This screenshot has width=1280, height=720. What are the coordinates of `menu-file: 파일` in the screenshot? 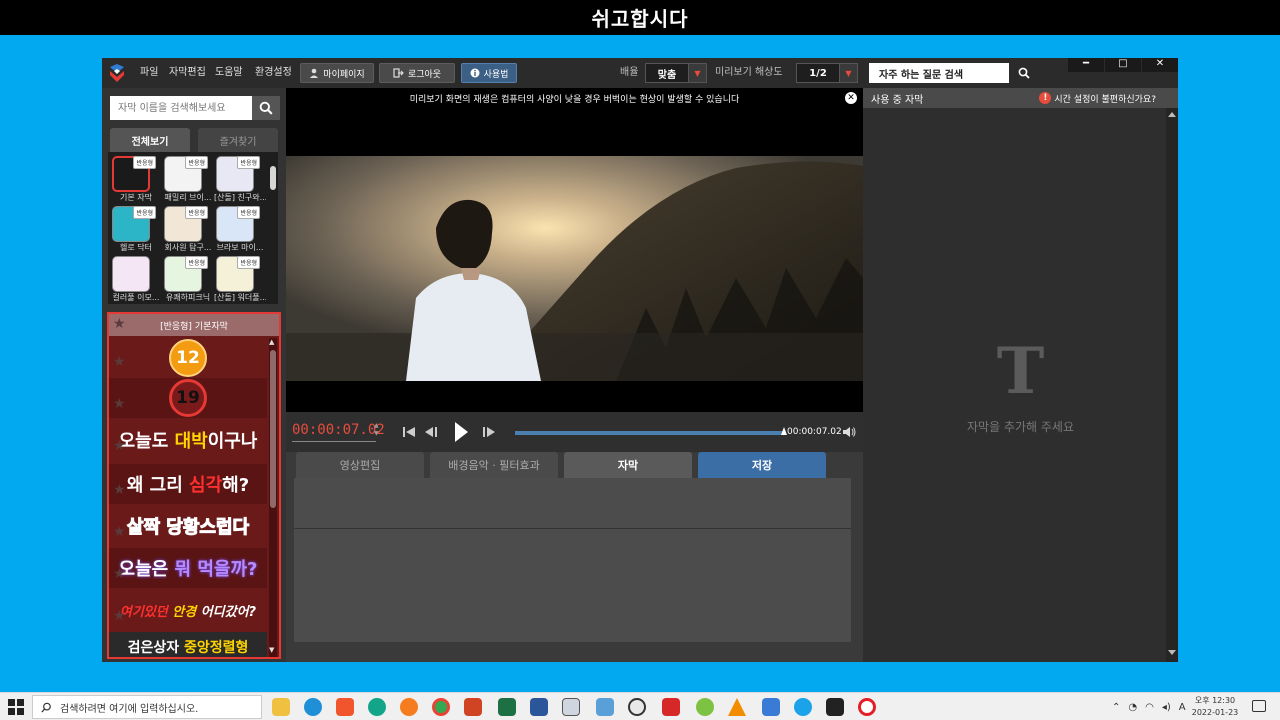 It's located at (149, 73).